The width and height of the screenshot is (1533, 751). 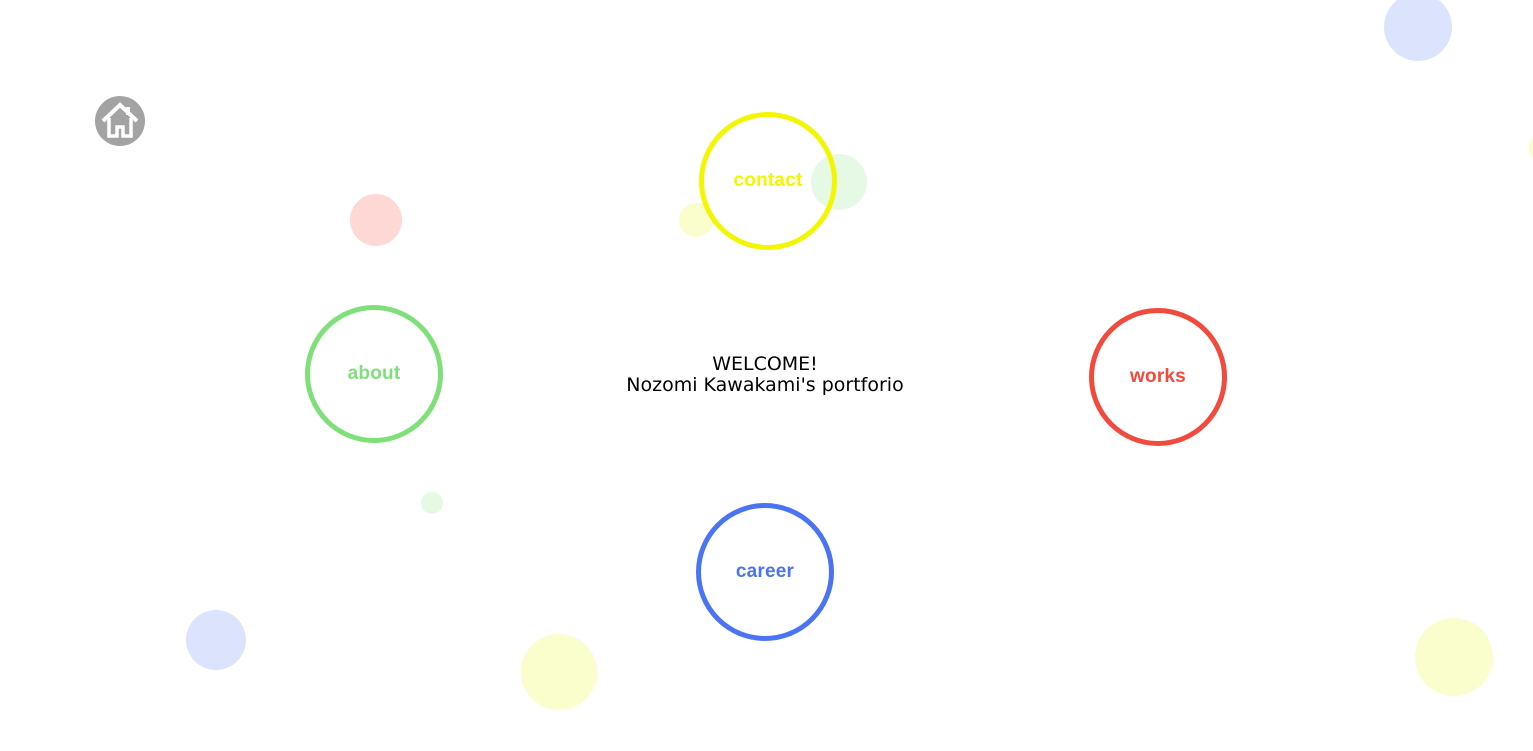 I want to click on nav-works-label: works, so click(x=1158, y=376).